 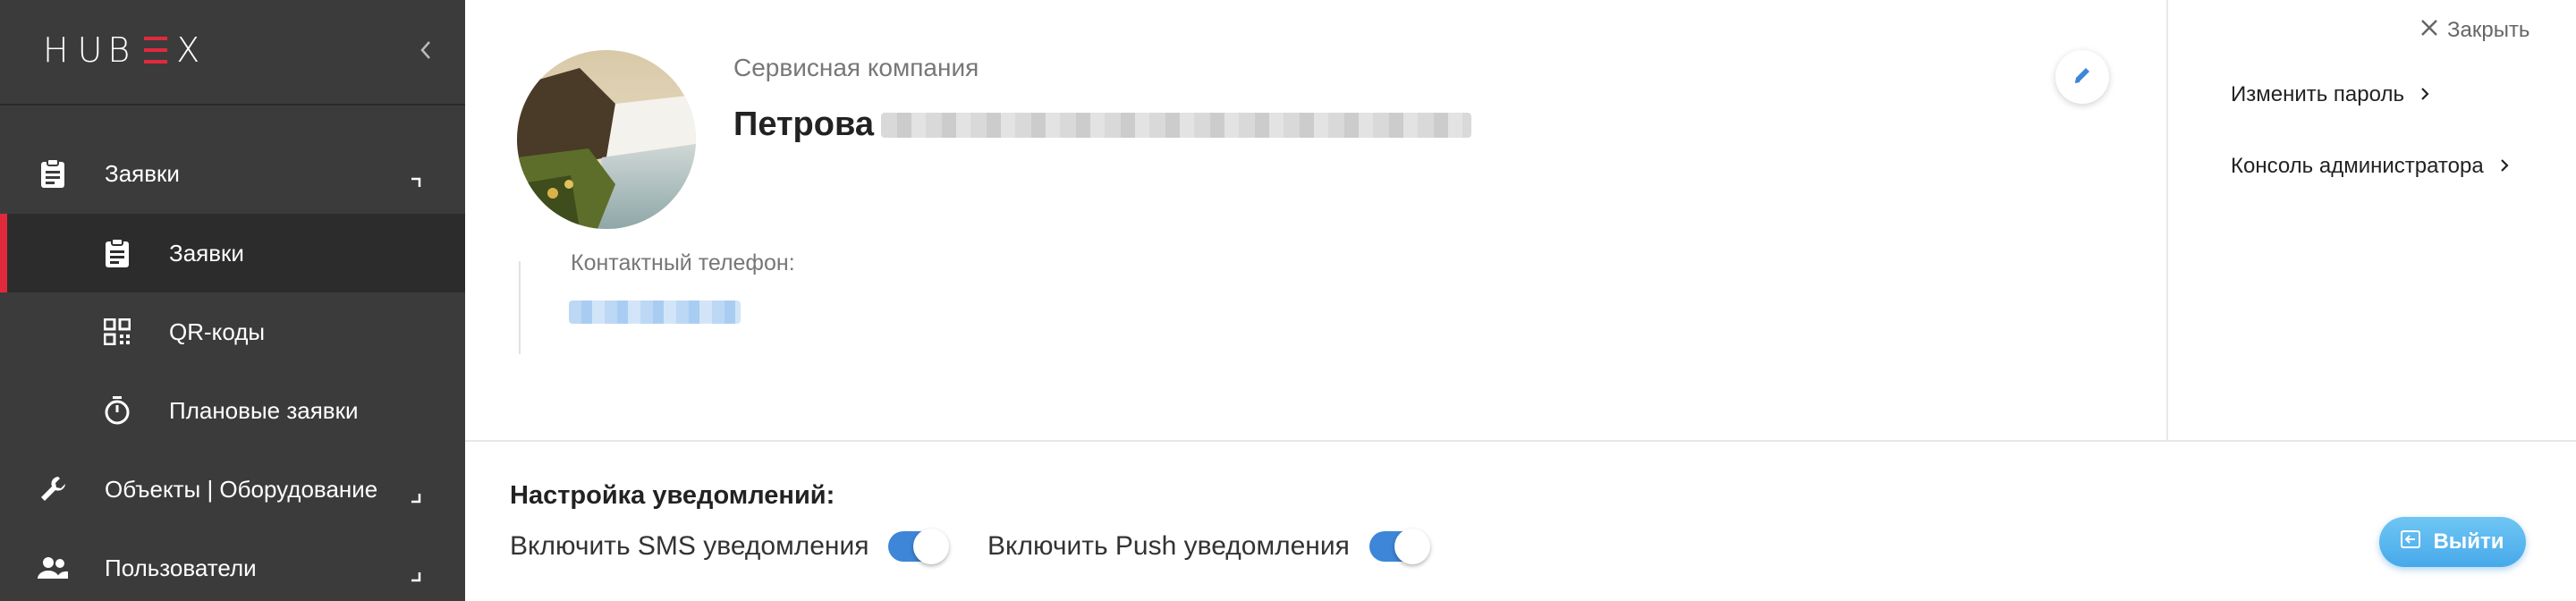 What do you see at coordinates (655, 312) in the screenshot?
I see `phone-link-redacted` at bounding box center [655, 312].